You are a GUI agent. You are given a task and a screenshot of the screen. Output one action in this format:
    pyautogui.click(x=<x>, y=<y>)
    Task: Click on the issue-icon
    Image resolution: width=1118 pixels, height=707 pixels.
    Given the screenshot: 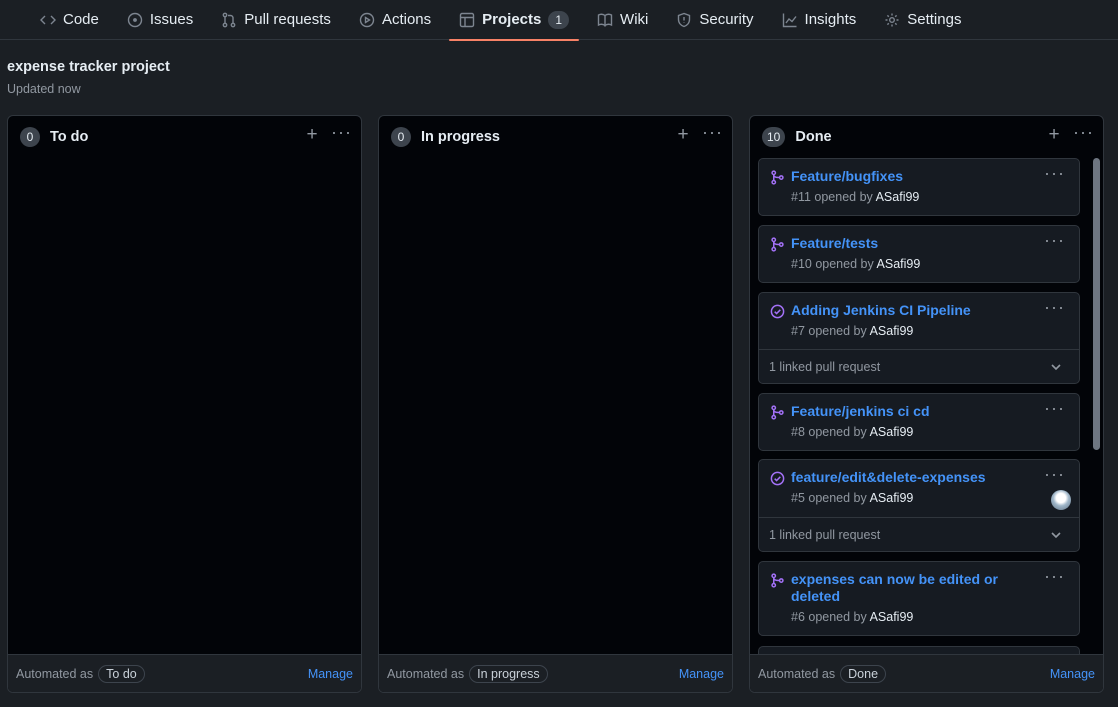 What is the action you would take?
    pyautogui.click(x=135, y=19)
    